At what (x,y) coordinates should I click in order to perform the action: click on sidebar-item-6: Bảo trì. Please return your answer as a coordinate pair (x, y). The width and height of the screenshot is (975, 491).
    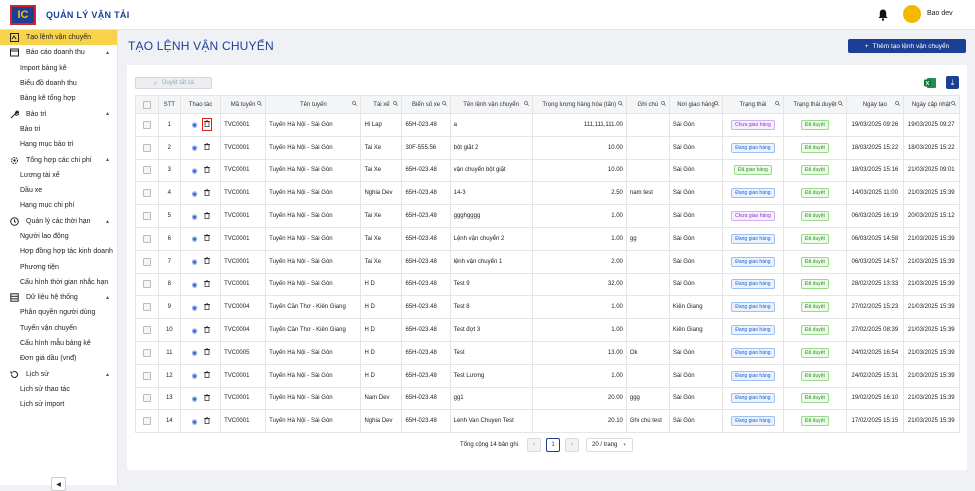
    Looking at the image, I should click on (58, 129).